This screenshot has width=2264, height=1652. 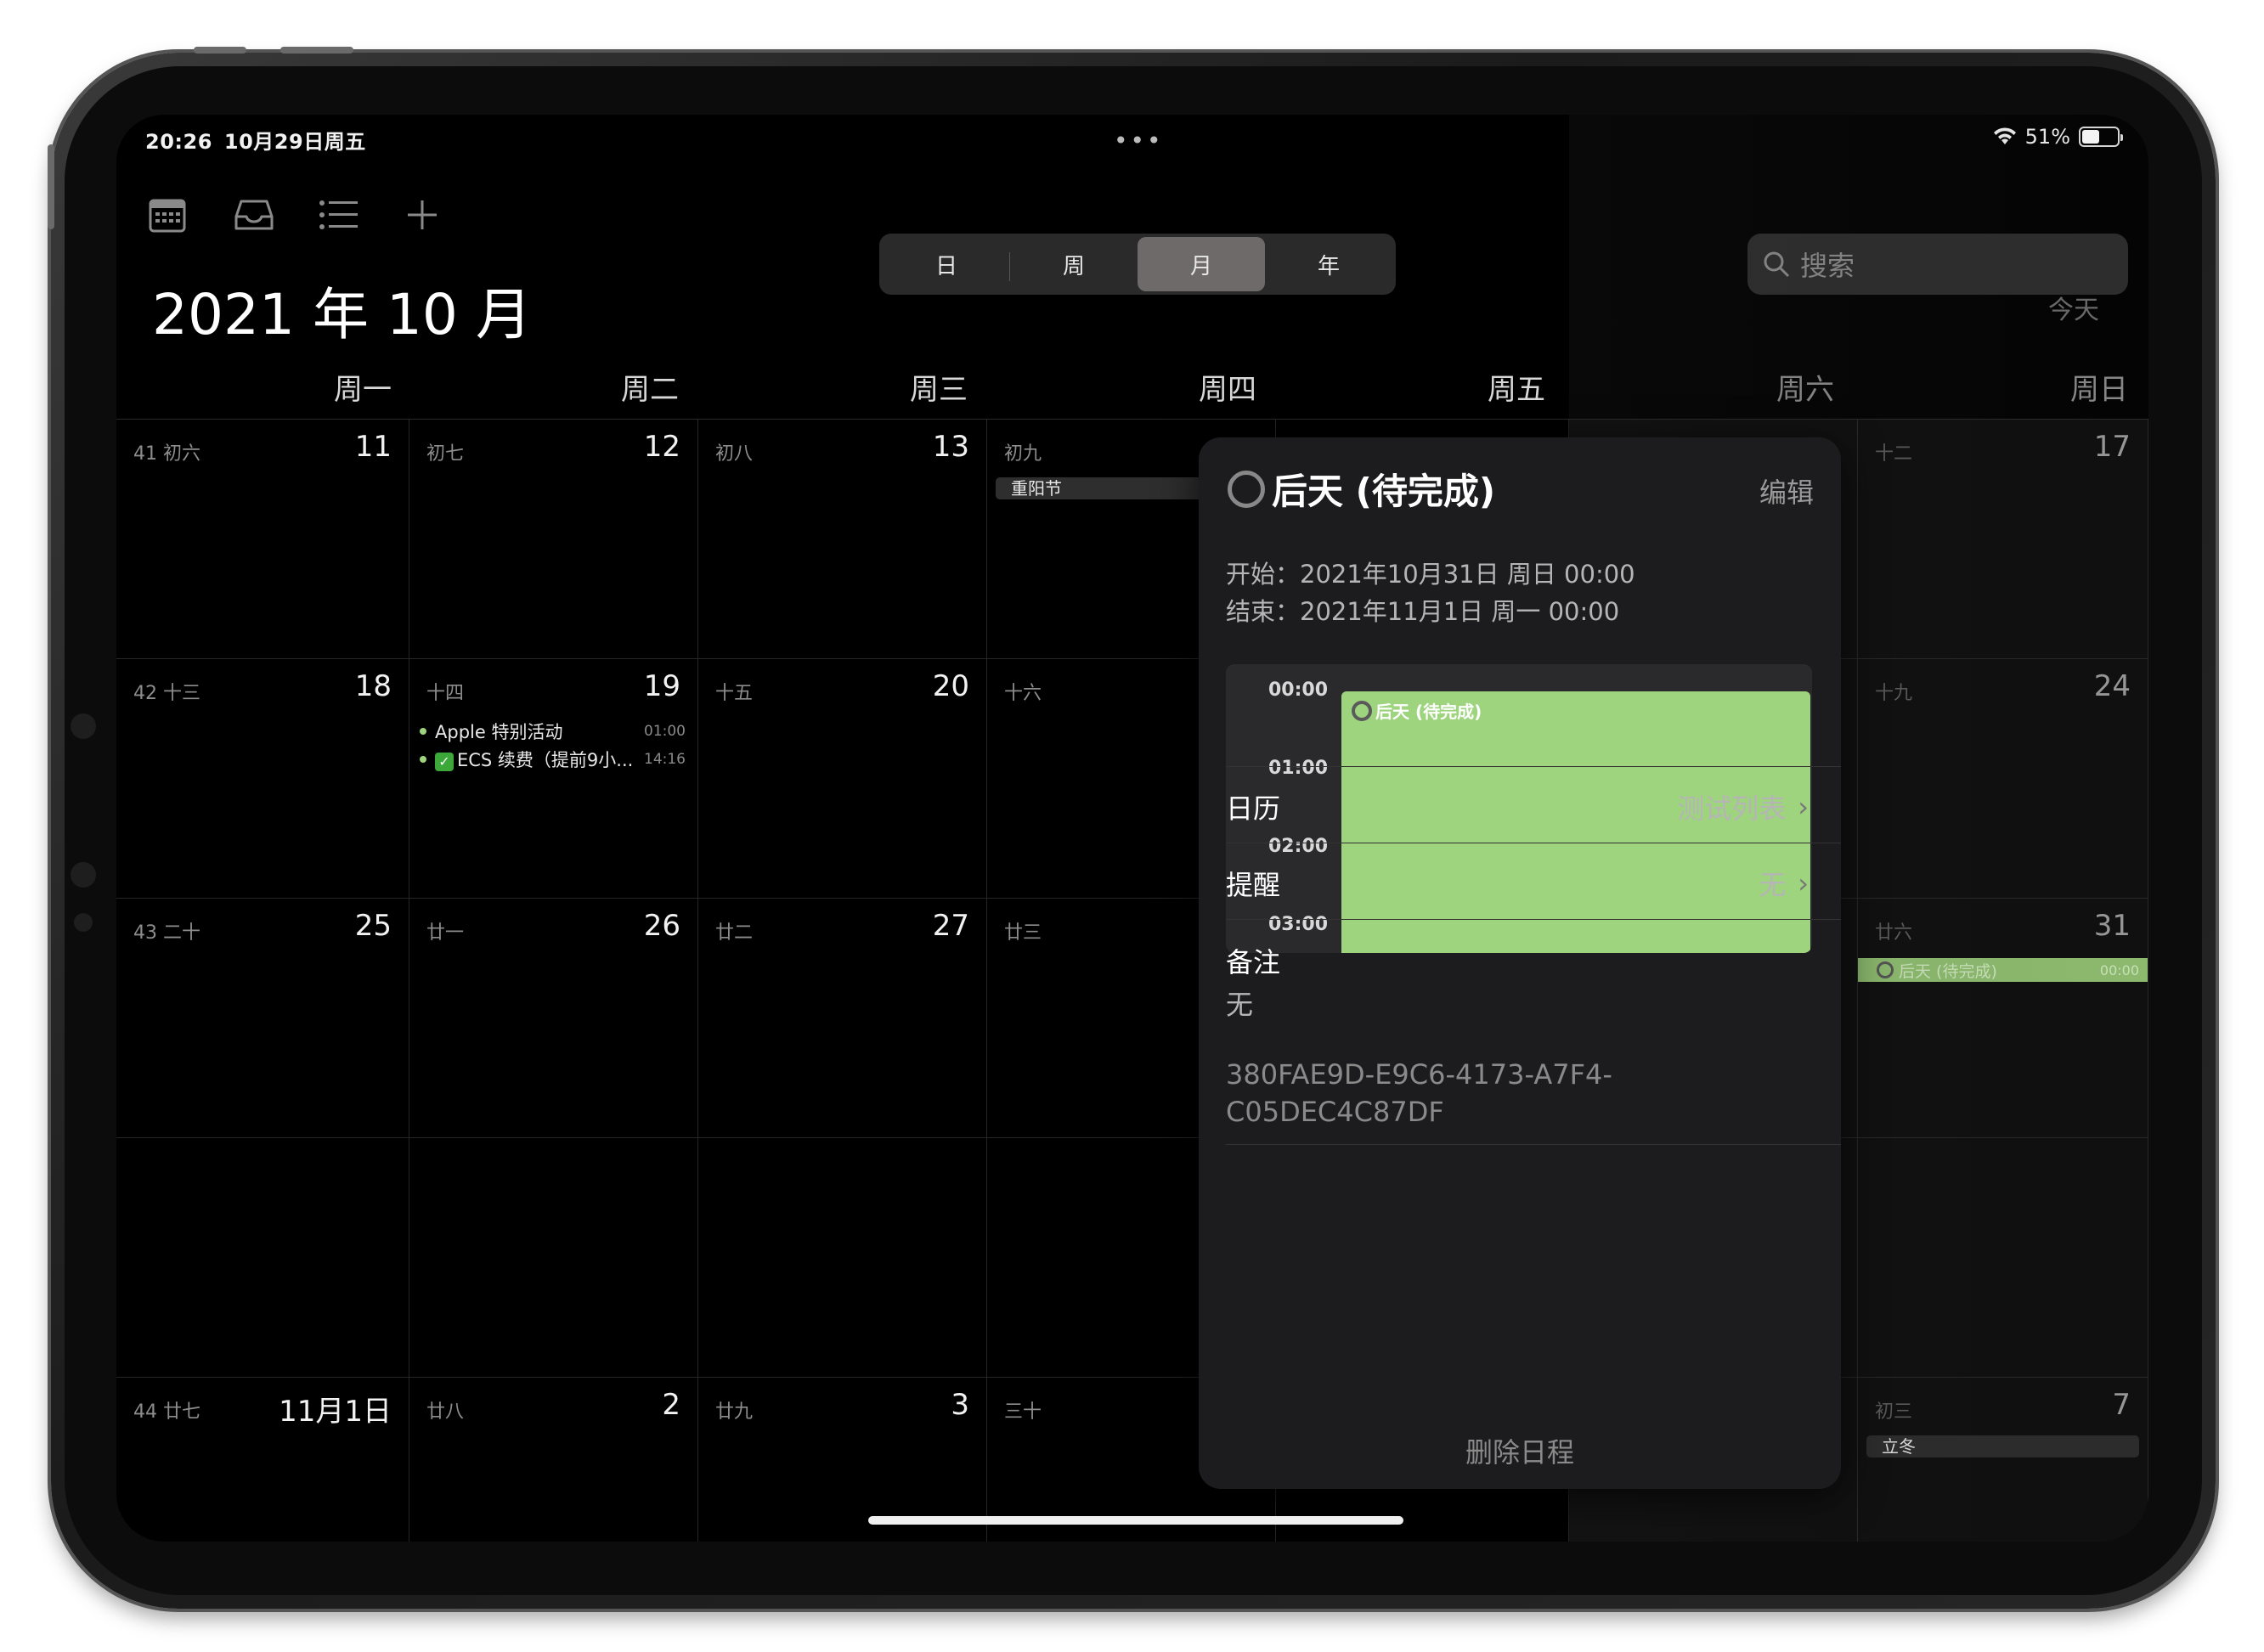 I want to click on side-button, so click(x=51, y=186).